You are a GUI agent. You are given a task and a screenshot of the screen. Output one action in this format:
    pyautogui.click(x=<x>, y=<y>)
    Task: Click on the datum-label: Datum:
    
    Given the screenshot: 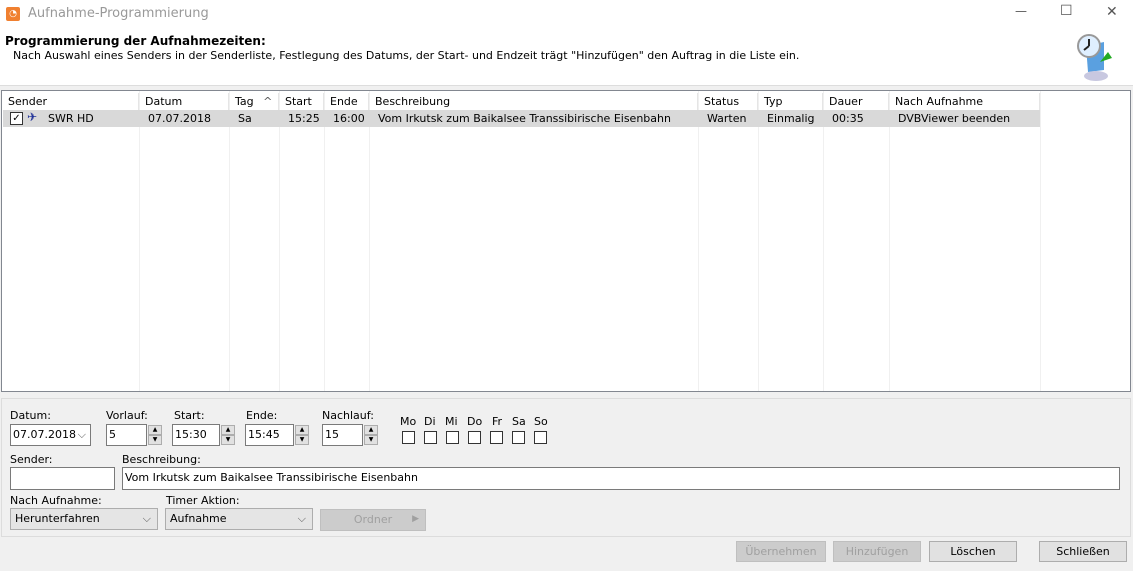 What is the action you would take?
    pyautogui.click(x=30, y=415)
    